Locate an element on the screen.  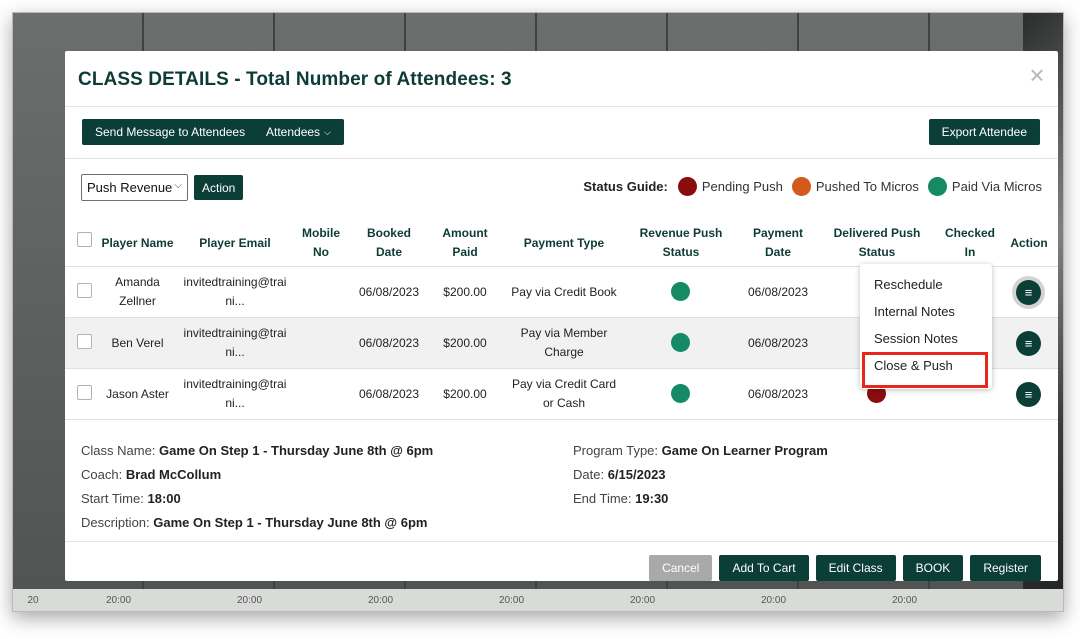
header-delivered-push: Delivered Push Status is located at coordinates (877, 243).